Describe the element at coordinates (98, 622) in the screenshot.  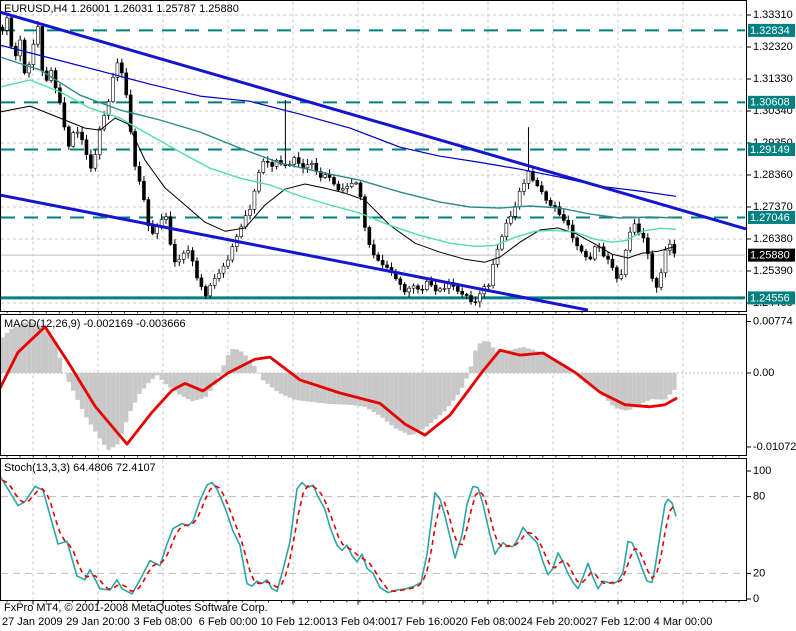
I see `time-label: 29 Jan 20:00` at that location.